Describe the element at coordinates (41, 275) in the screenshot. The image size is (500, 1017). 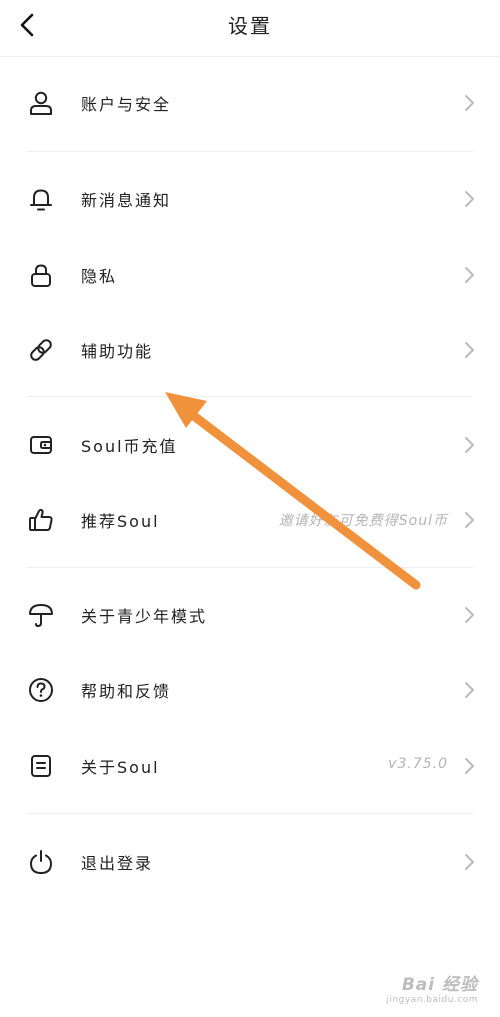
I see `lock-icon` at that location.